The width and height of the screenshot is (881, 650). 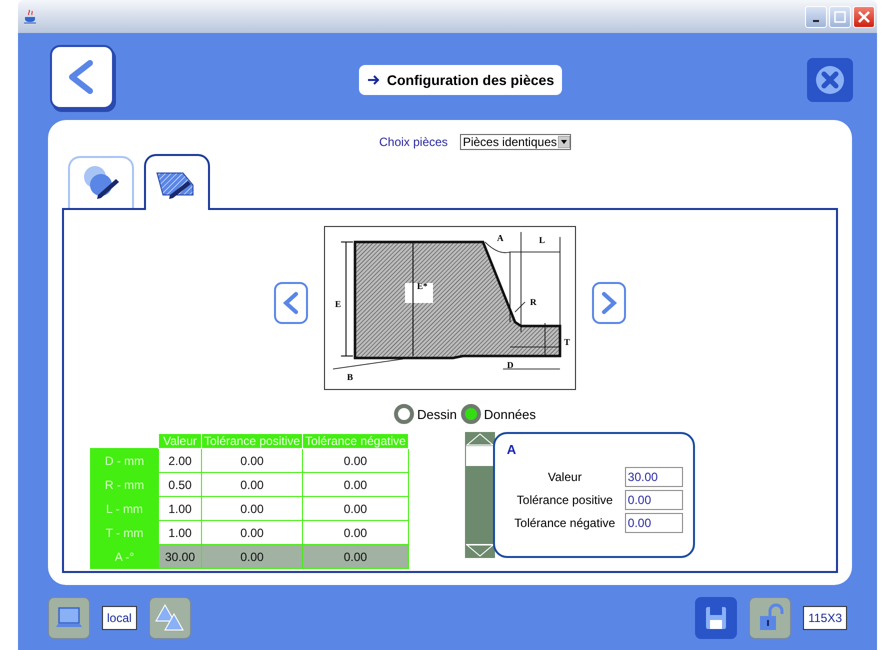 I want to click on column-header: Tolérance positive, so click(x=252, y=441).